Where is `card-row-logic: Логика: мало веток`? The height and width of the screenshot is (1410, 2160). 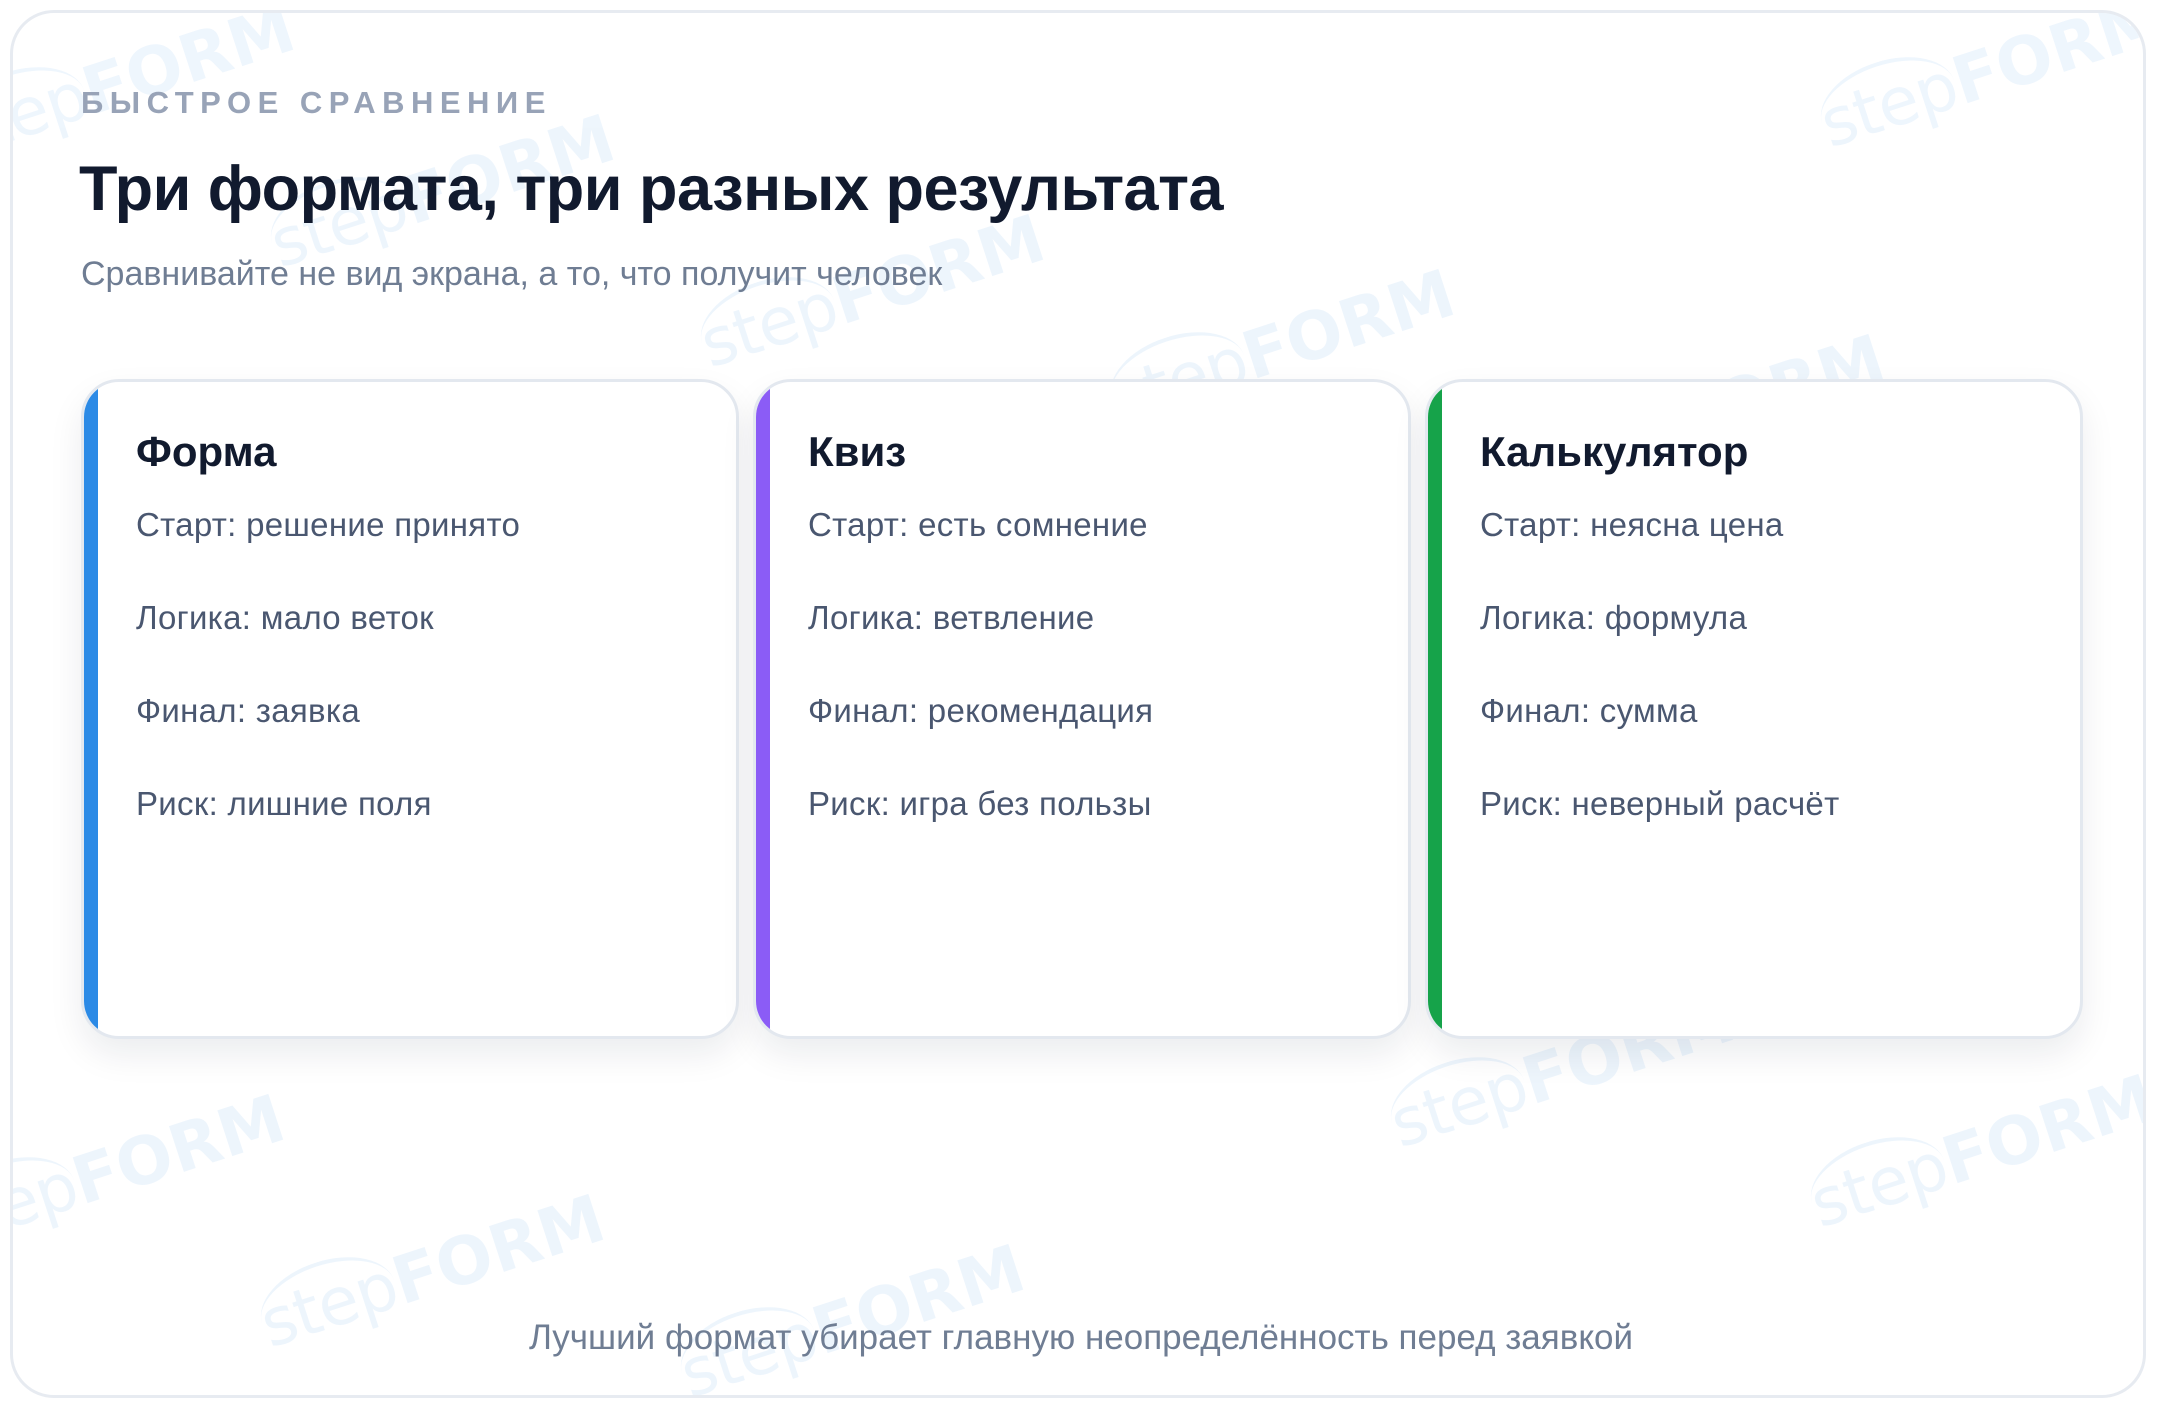 card-row-logic: Логика: мало веток is located at coordinates (285, 617).